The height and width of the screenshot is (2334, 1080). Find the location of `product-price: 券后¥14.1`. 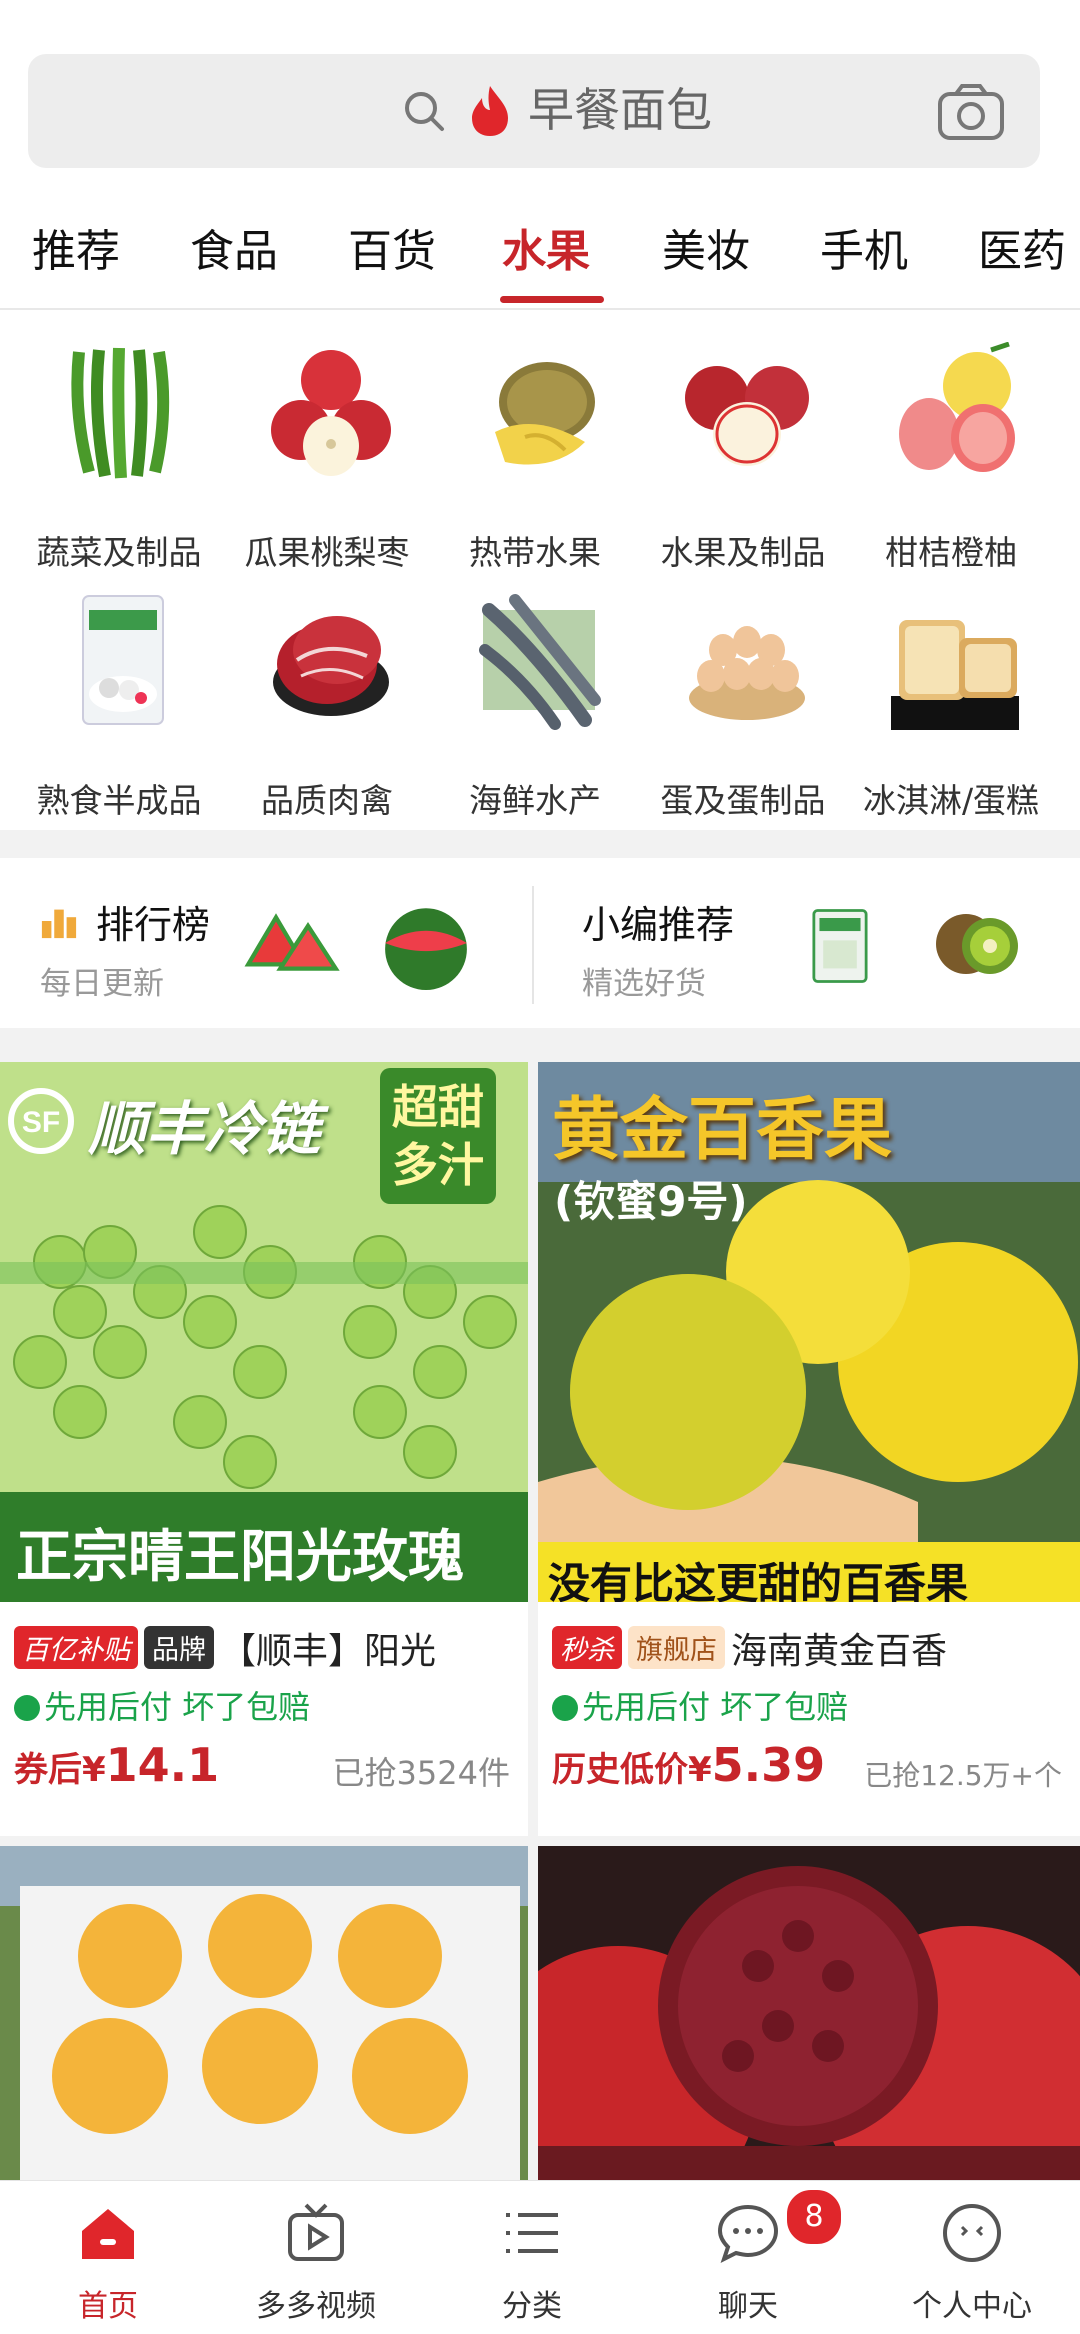

product-price: 券后¥14.1 is located at coordinates (116, 1765).